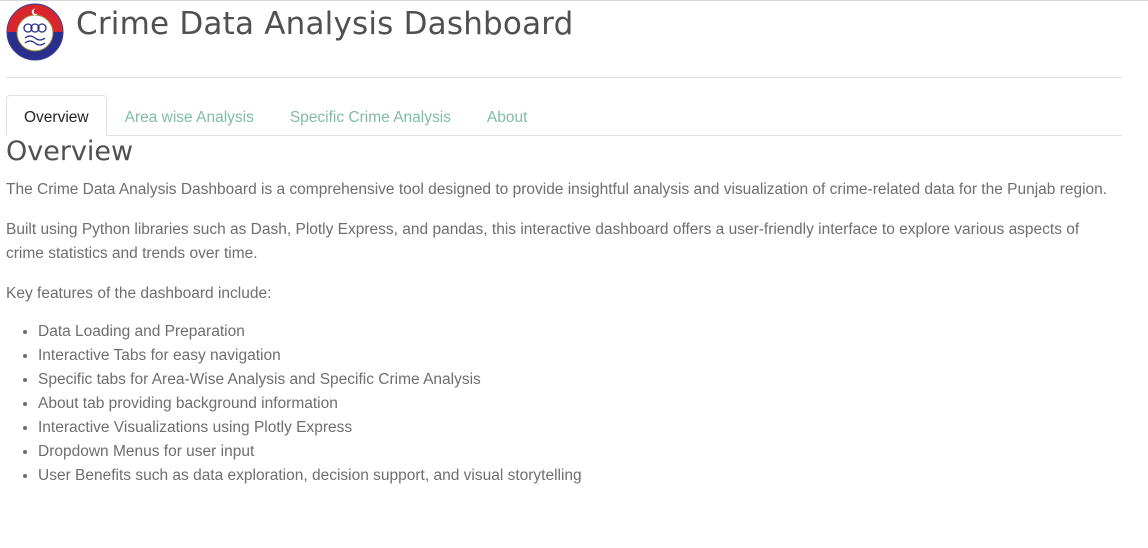 The width and height of the screenshot is (1148, 548). I want to click on page-title: Crime Data Analysis Dashboard, so click(325, 24).